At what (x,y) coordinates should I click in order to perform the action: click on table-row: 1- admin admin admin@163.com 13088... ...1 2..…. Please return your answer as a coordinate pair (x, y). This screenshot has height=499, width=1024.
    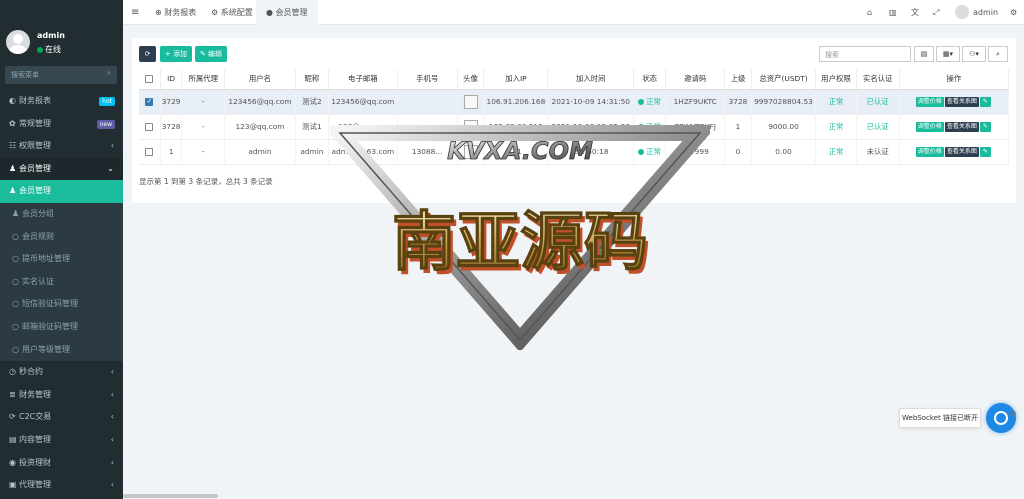
    Looking at the image, I should click on (574, 152).